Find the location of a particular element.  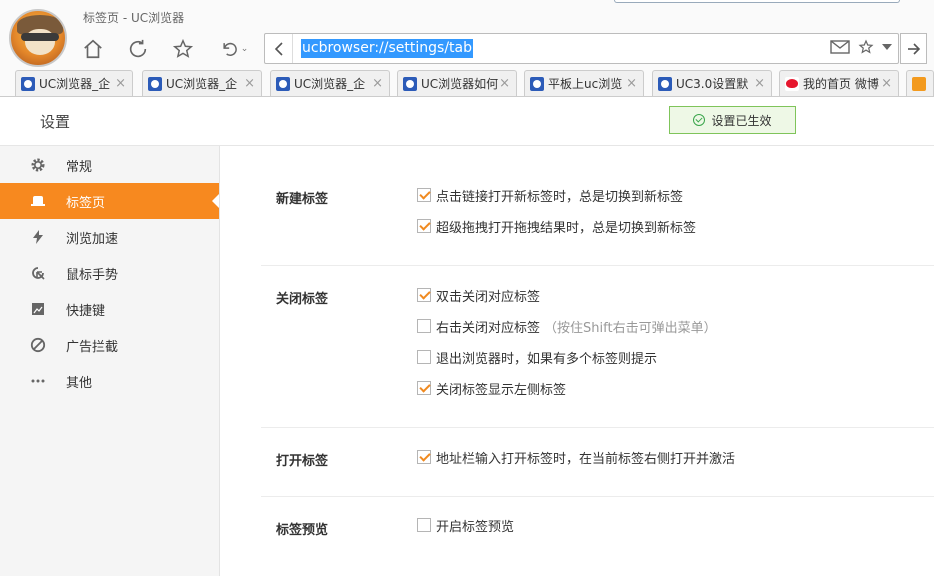

option-text: 超级拖拽打开拖拽结果时，总是切换到新标签 is located at coordinates (566, 228).